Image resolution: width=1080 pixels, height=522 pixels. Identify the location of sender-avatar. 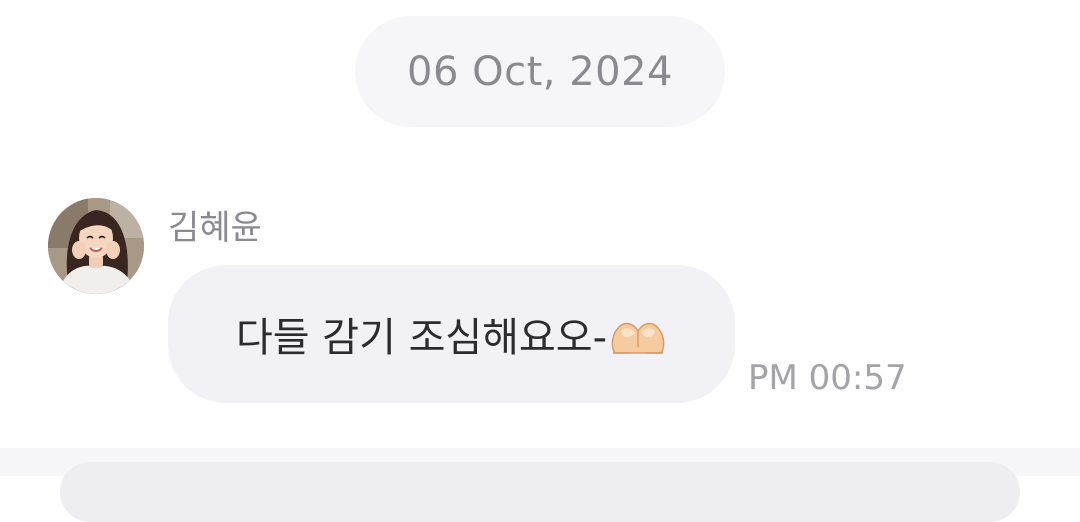
(96, 246).